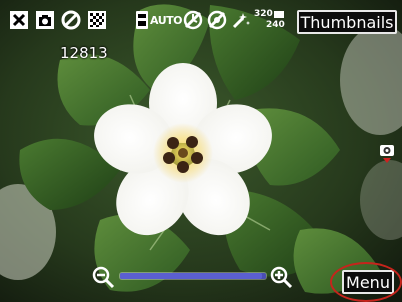 This screenshot has height=302, width=402. Describe the element at coordinates (347, 22) in the screenshot. I see `thumbnails-button: Thumbnails` at that location.